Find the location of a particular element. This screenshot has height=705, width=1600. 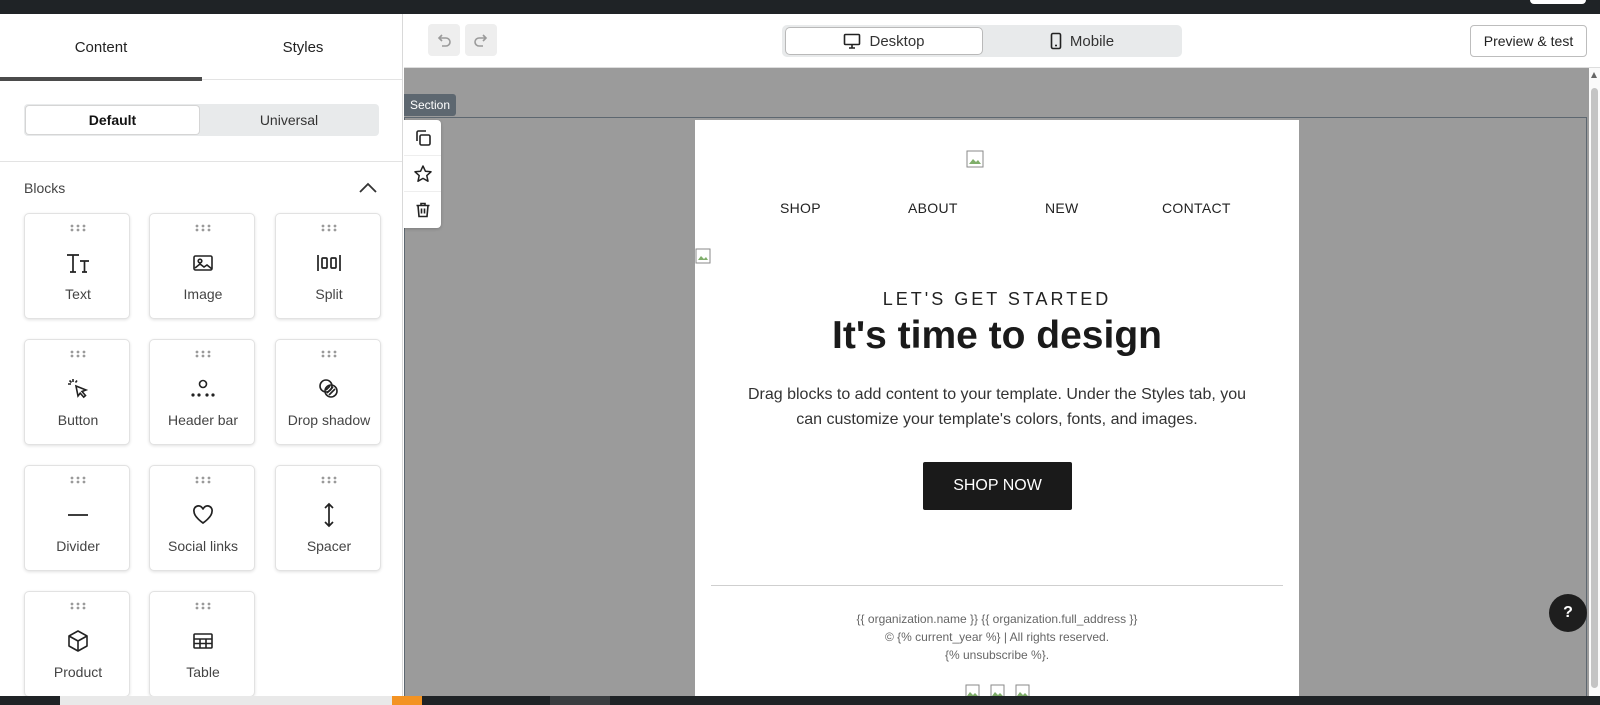

sidebar-divider is located at coordinates (201, 161).